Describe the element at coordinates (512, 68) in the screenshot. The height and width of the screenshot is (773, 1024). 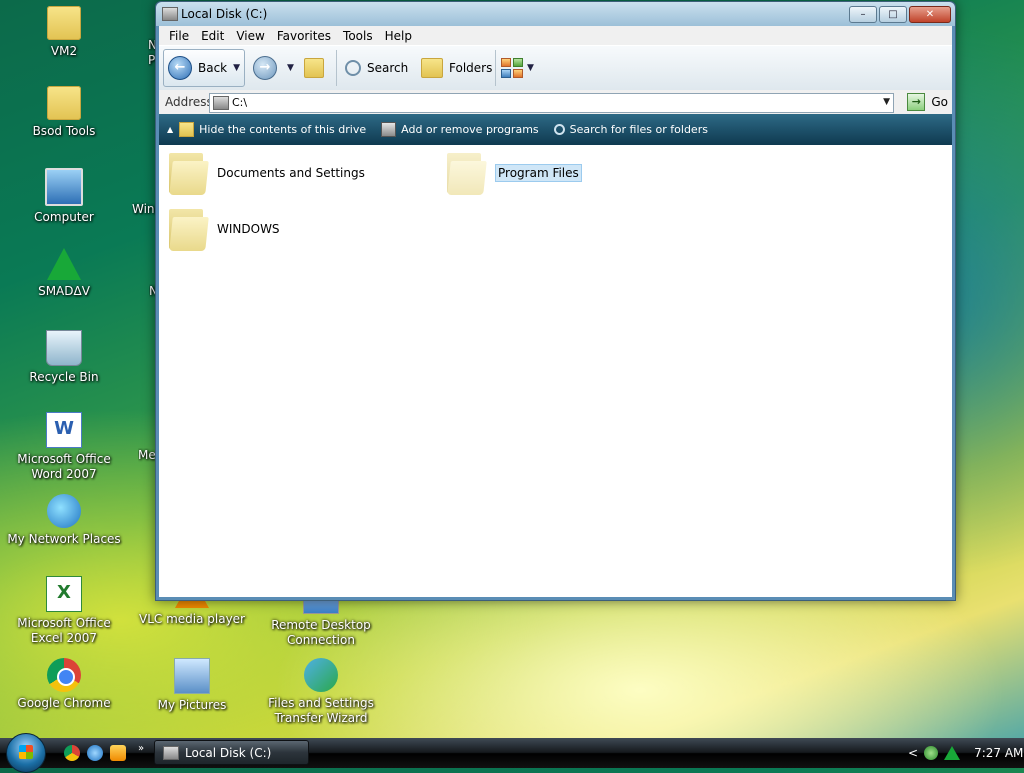
I see `views-icon` at that location.